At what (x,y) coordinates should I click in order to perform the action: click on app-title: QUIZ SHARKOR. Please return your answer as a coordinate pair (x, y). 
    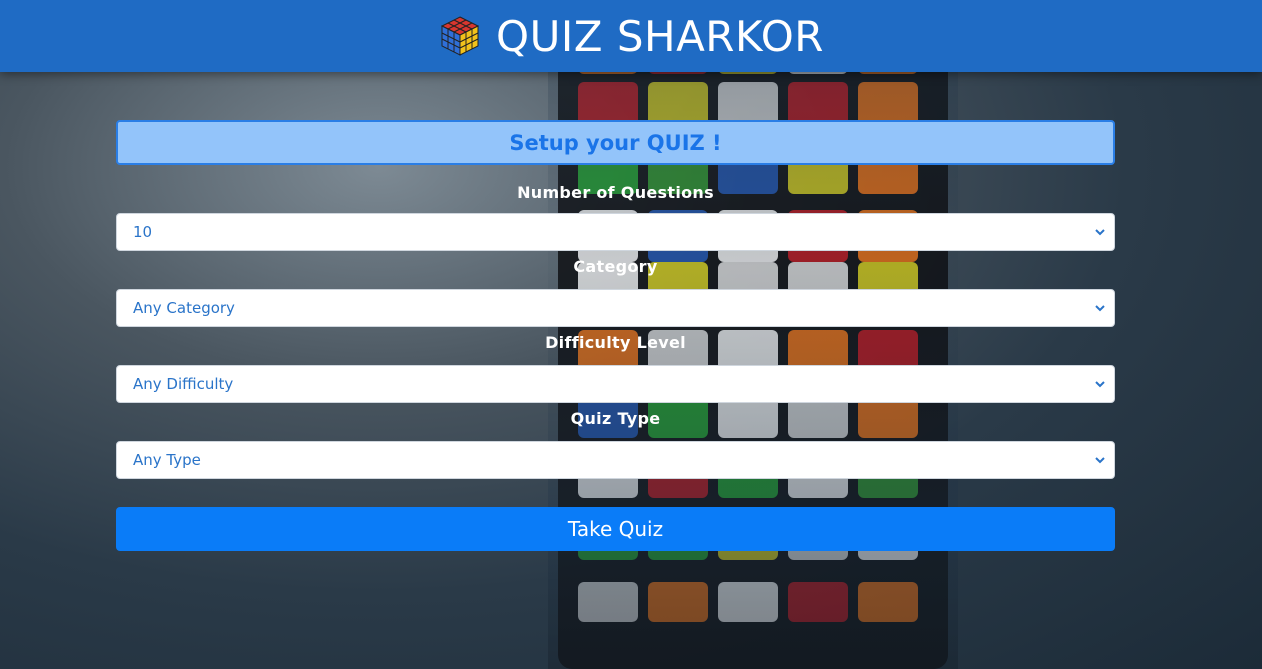
    Looking at the image, I should click on (660, 36).